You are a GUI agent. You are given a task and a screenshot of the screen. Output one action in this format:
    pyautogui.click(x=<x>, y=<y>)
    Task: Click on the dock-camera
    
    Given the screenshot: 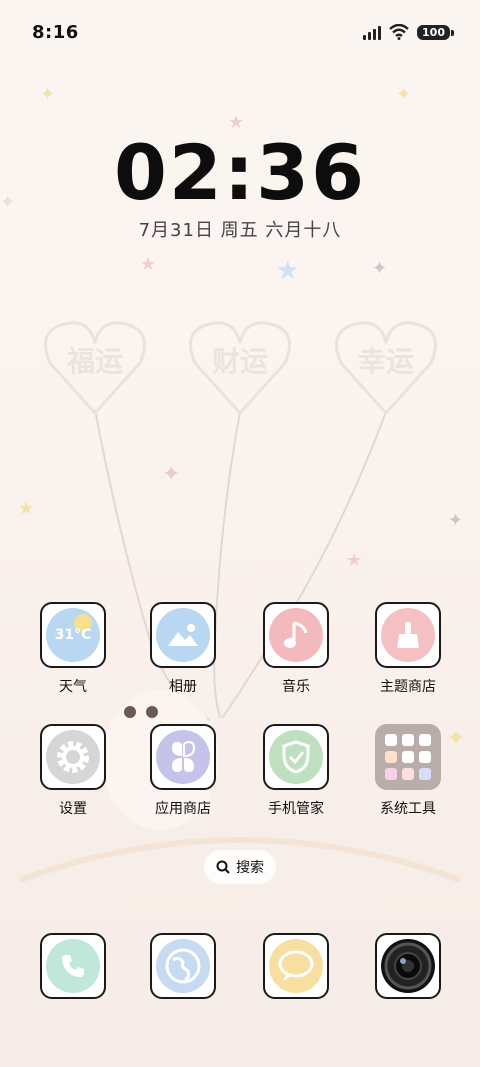 What is the action you would take?
    pyautogui.click(x=408, y=966)
    